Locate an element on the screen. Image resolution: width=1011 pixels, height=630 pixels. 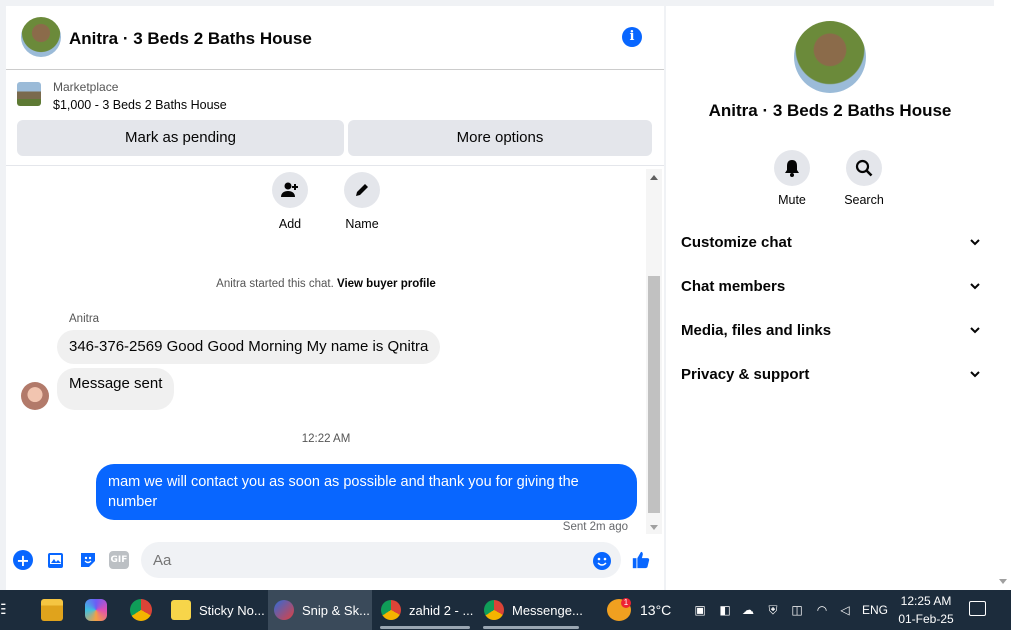
sender-name: Anitra is located at coordinates (84, 319).